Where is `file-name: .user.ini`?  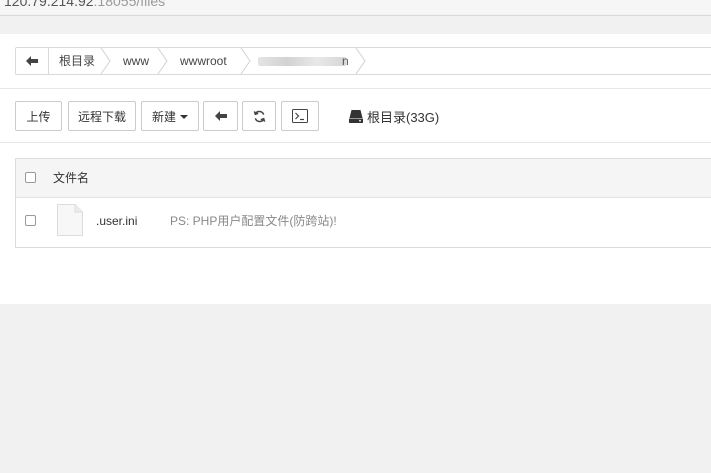 file-name: .user.ini is located at coordinates (116, 221).